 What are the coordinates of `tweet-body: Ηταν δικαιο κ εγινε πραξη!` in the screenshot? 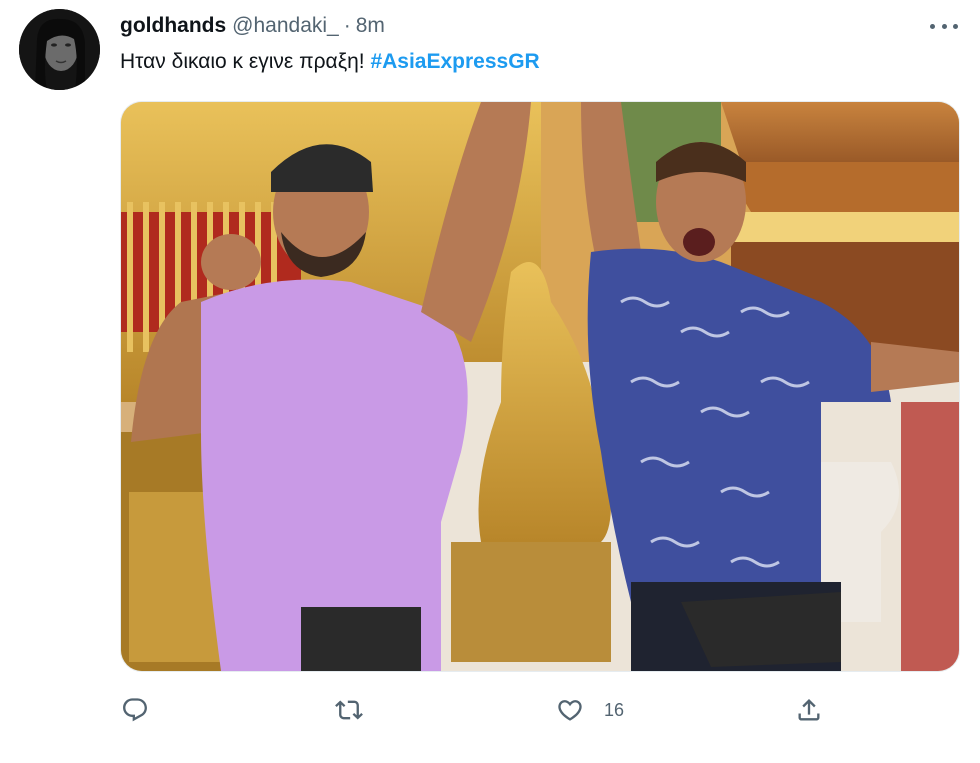 It's located at (242, 61).